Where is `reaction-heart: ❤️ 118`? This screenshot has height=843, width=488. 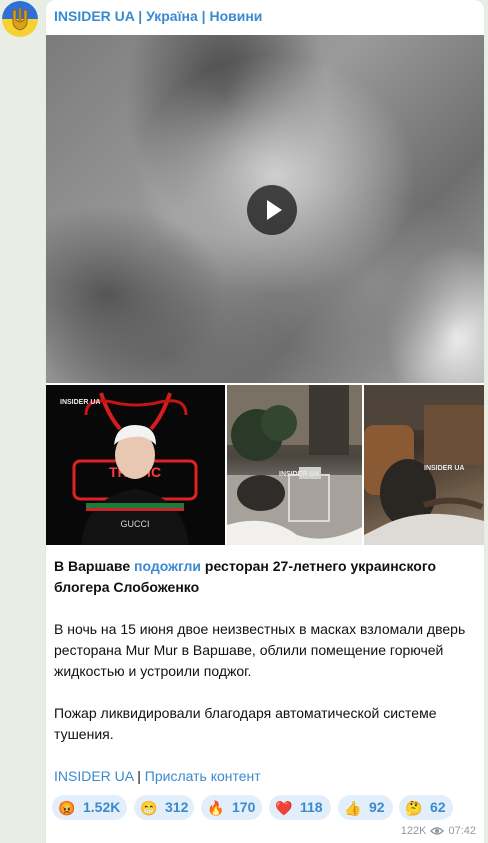
reaction-heart: ❤️ 118 is located at coordinates (300, 807).